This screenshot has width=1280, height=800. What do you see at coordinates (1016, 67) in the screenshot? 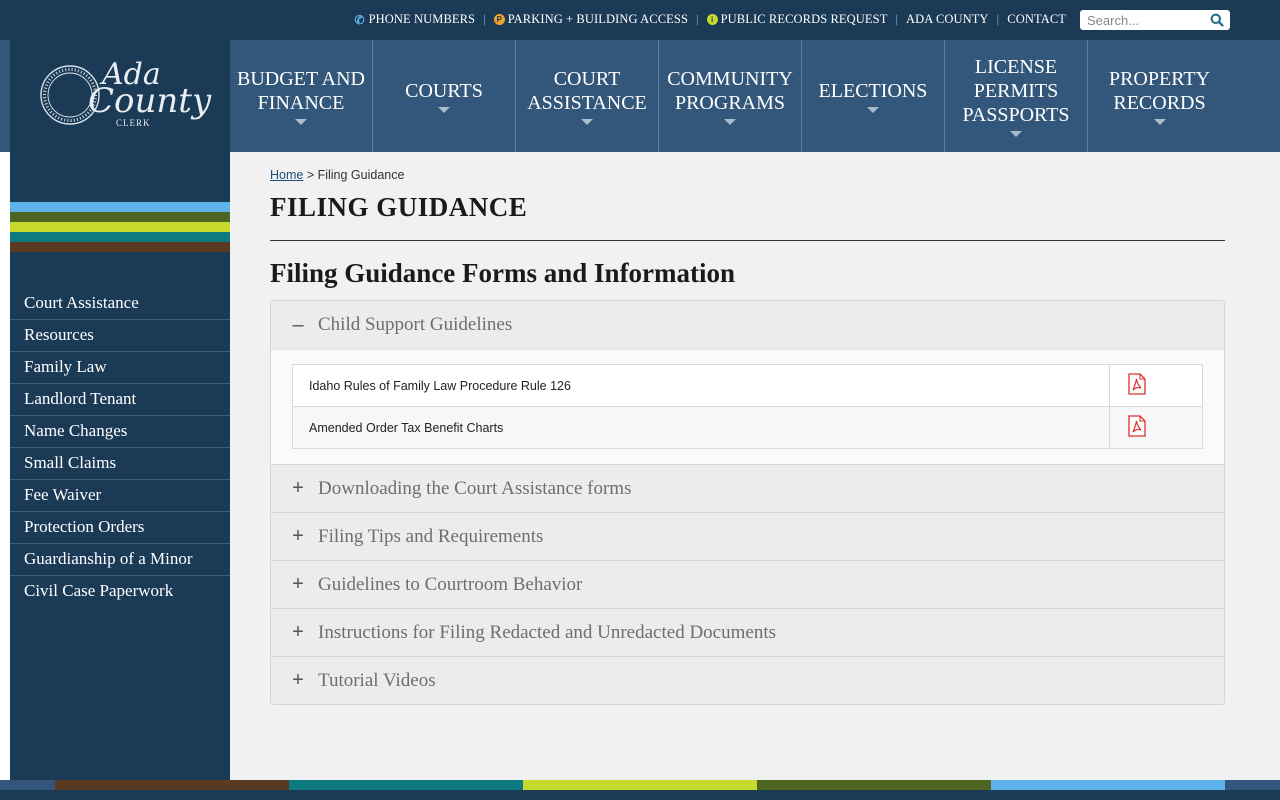
I see `nav-label-line: LICENSE` at bounding box center [1016, 67].